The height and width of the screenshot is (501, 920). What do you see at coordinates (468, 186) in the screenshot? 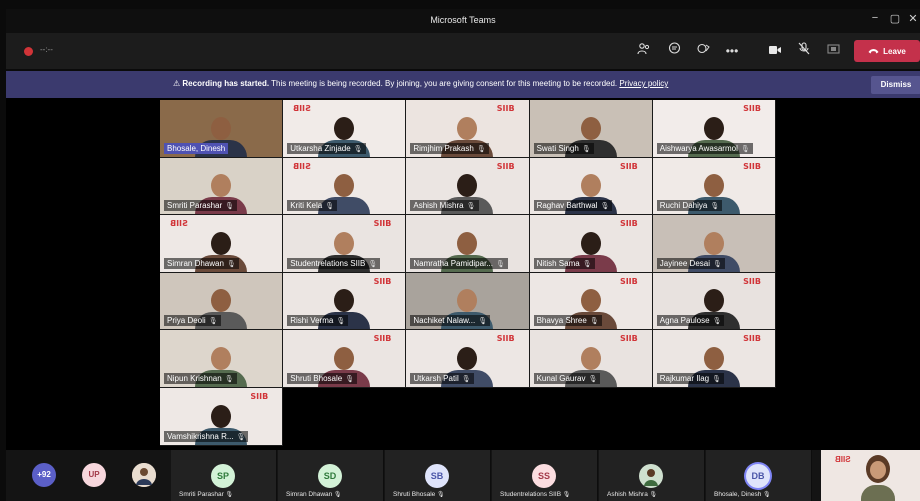
I see `participant-tile: SIIB Ashish Mishra 🎙` at bounding box center [468, 186].